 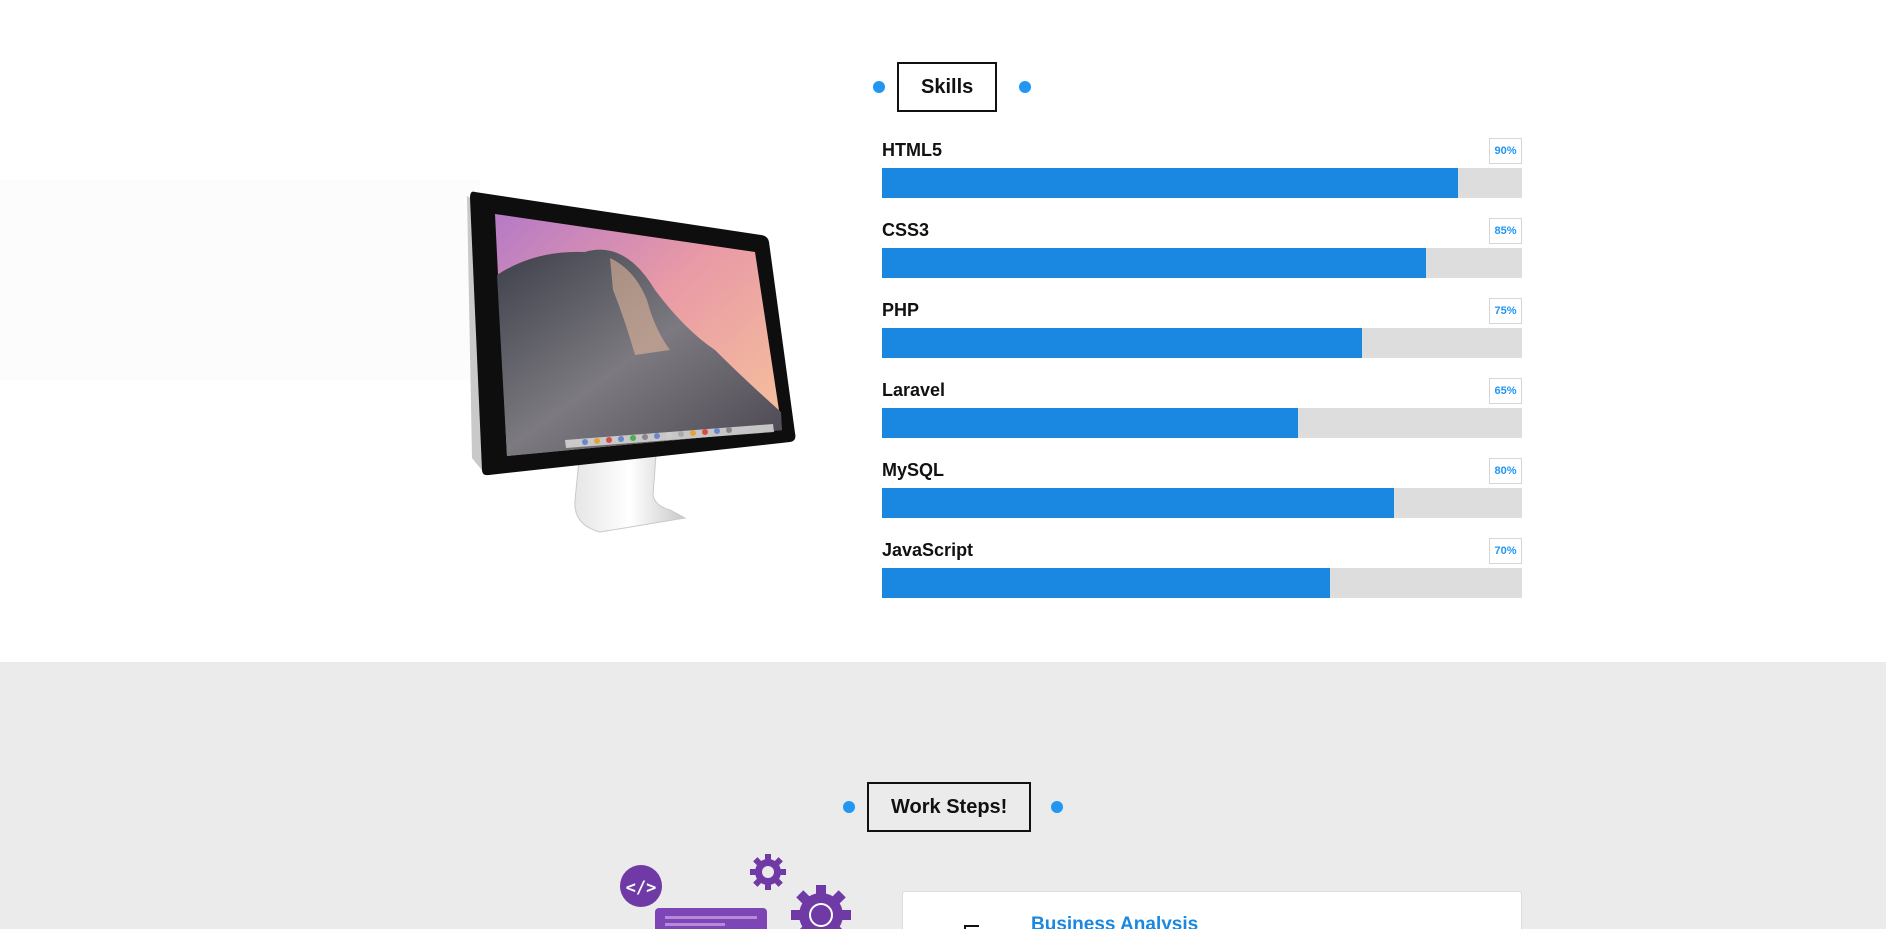 What do you see at coordinates (1505, 311) in the screenshot?
I see `skill-percent-badge: 75%` at bounding box center [1505, 311].